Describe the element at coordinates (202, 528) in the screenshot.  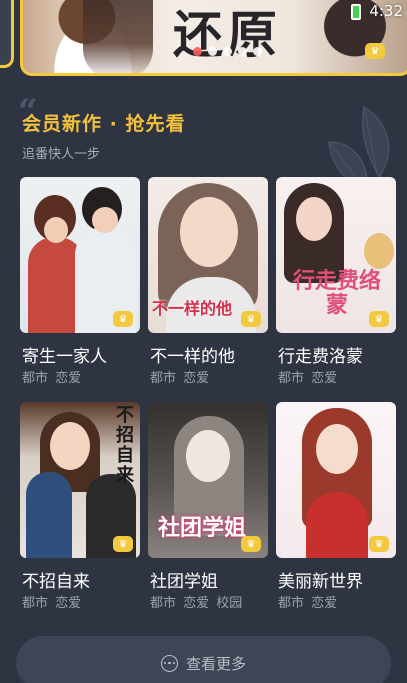
I see `comic-cover-title: 社团学姐` at that location.